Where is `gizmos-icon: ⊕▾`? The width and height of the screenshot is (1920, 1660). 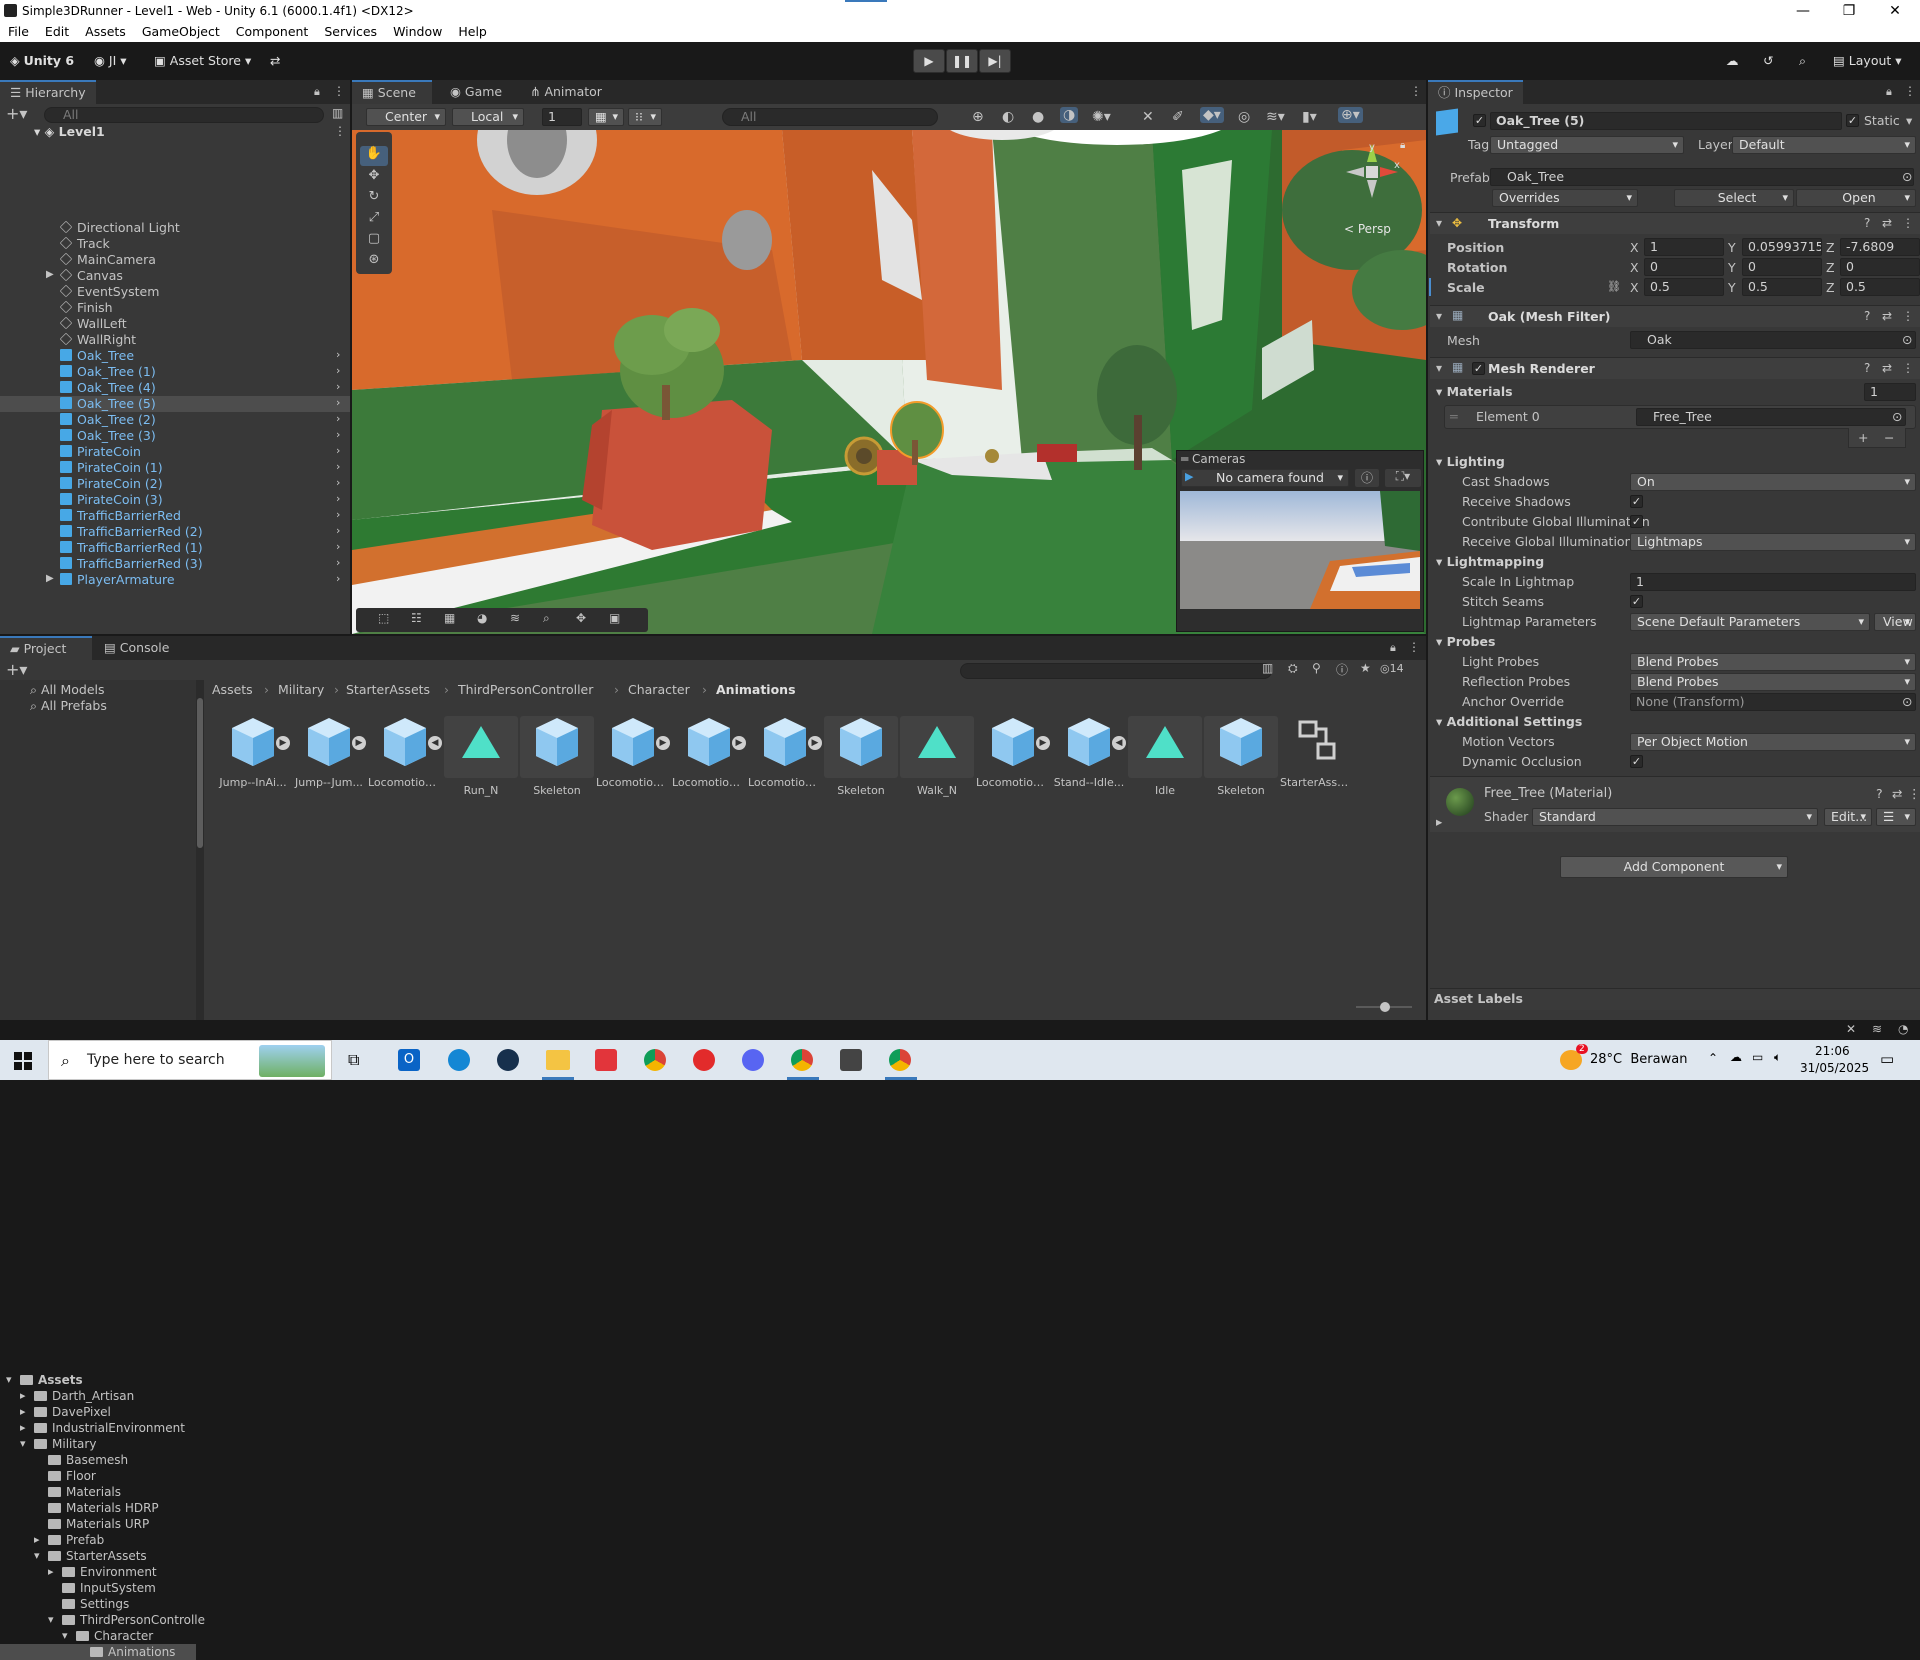 gizmos-icon: ⊕▾ is located at coordinates (1350, 115).